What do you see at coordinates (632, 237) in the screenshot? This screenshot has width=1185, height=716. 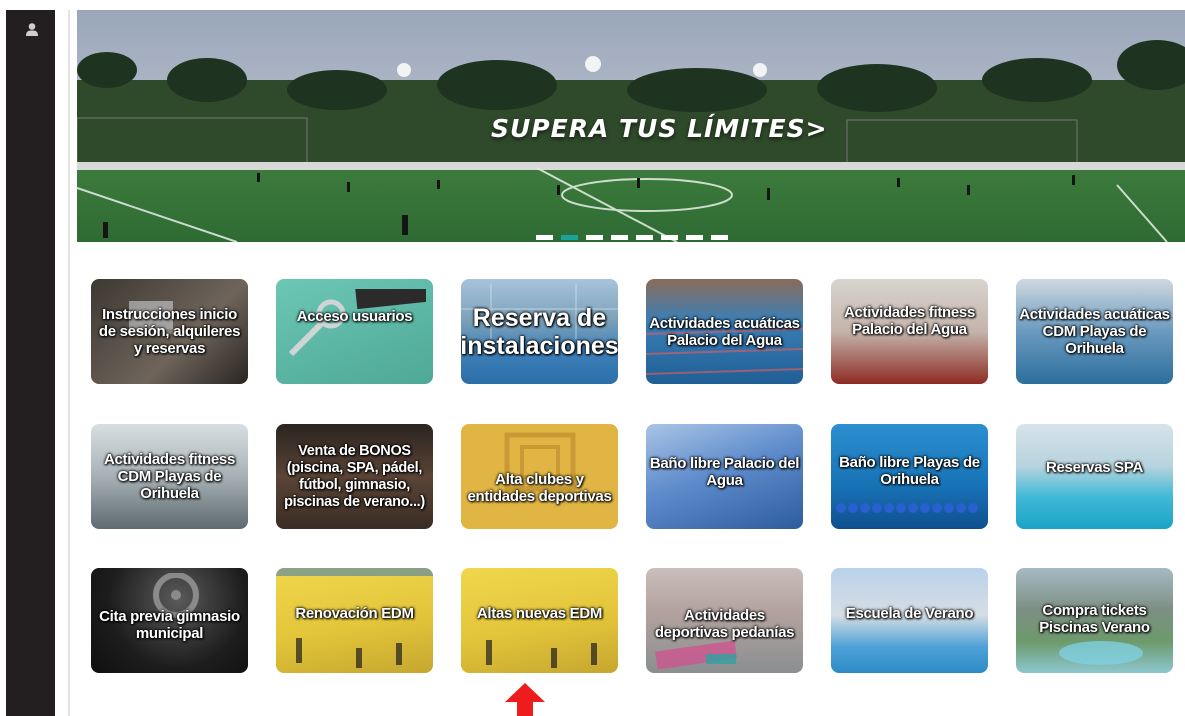 I see `carousel-dots` at bounding box center [632, 237].